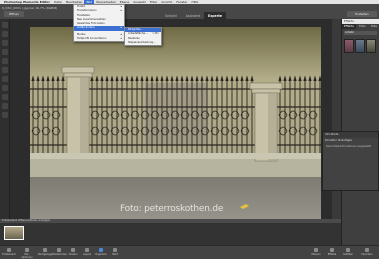  I want to click on info-panel-body: Keine Dateiinformationen ausgewählt, so click(349, 146).